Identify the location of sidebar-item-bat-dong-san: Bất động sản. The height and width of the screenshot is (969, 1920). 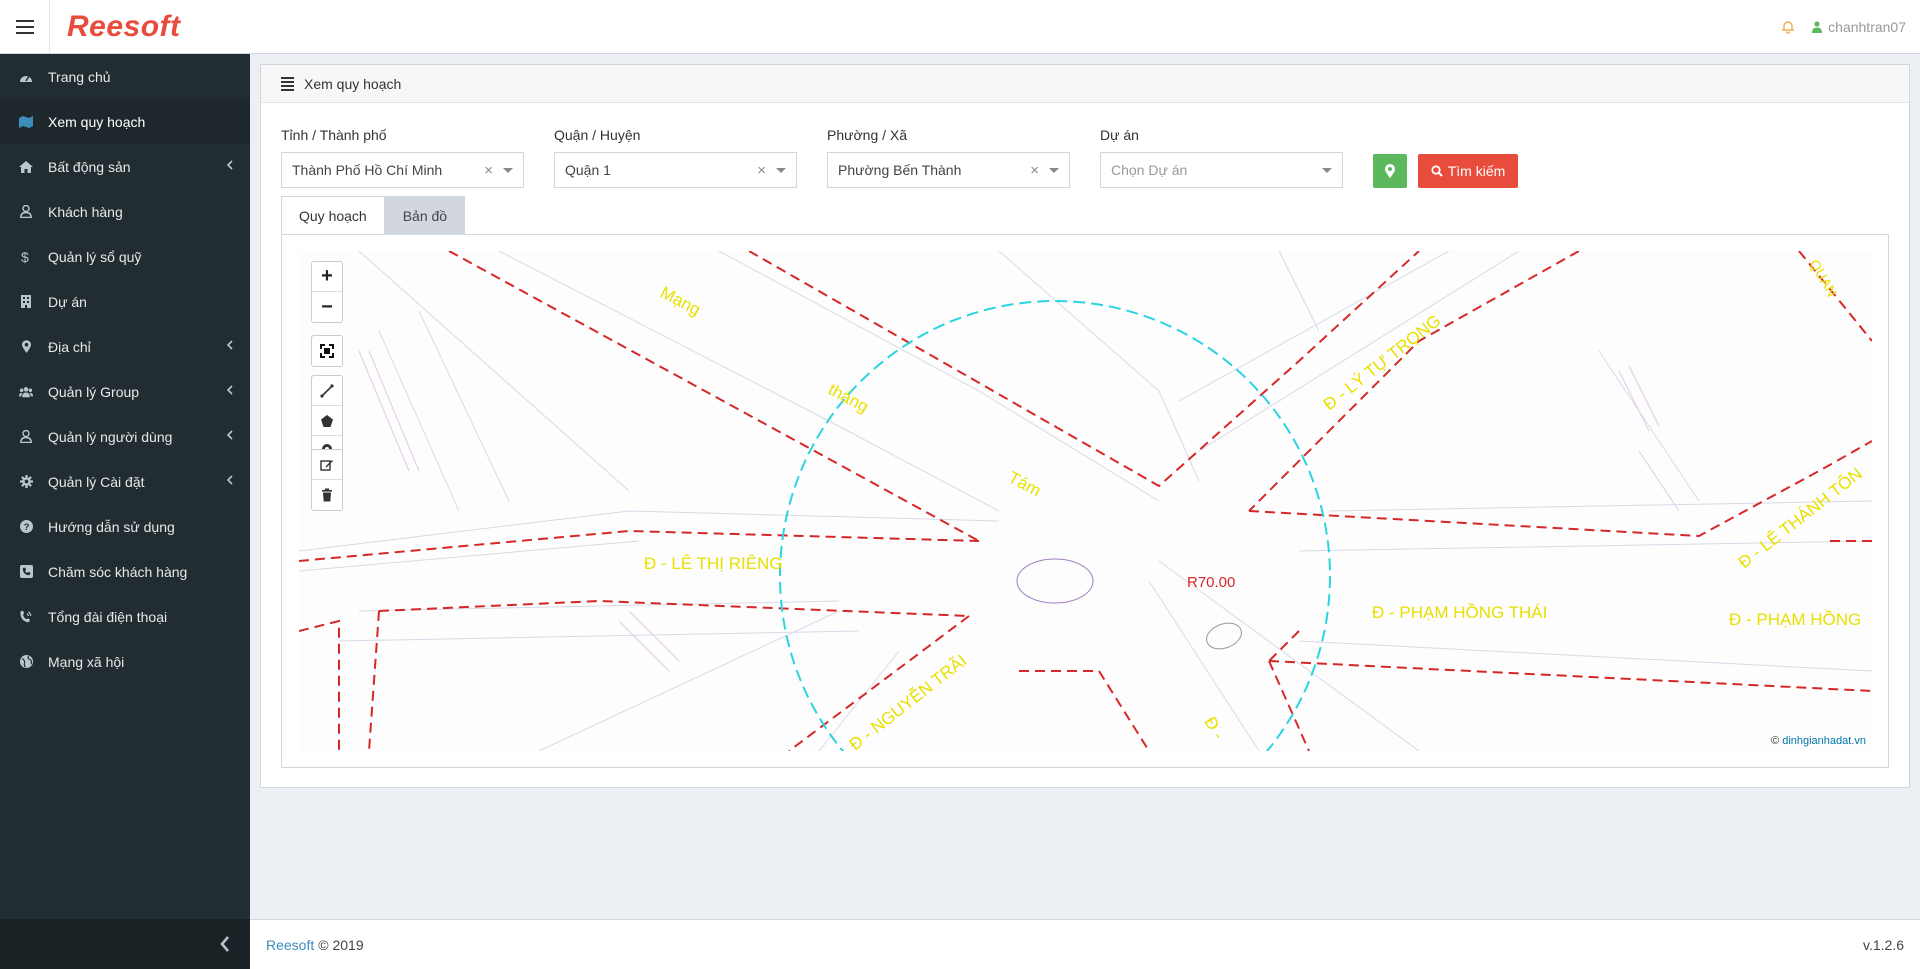
(125, 166).